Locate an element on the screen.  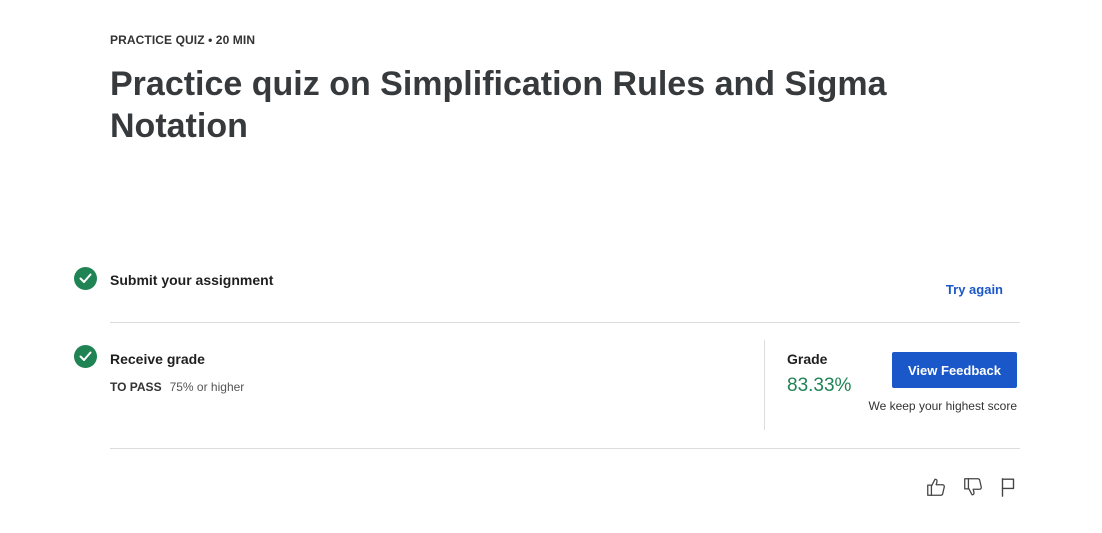
thumbs-up-icon is located at coordinates (936, 487).